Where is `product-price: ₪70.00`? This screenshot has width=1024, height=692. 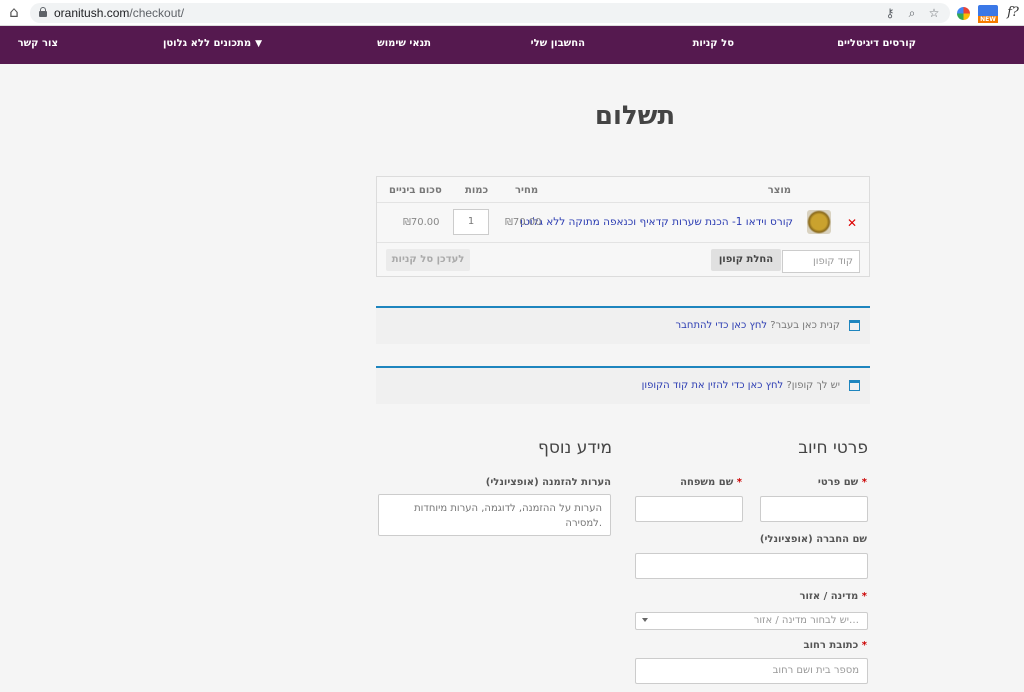
product-price: ₪70.00 is located at coordinates (523, 222).